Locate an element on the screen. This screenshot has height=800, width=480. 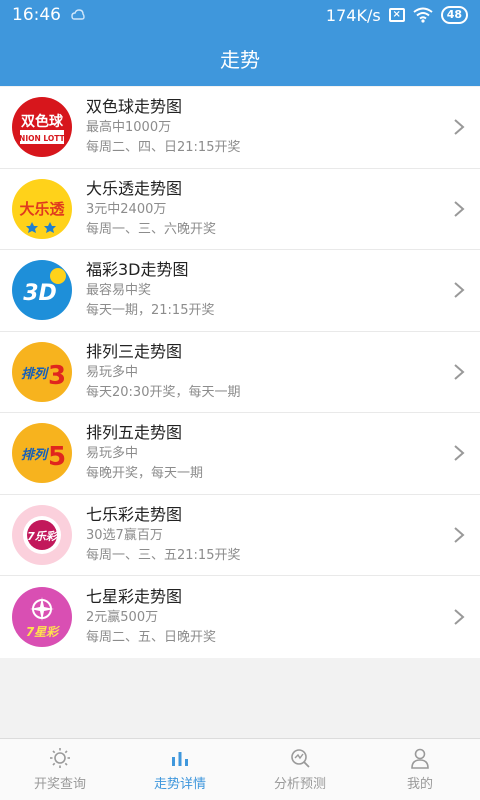
lottery-prize: 3元中2400万 is located at coordinates (126, 209).